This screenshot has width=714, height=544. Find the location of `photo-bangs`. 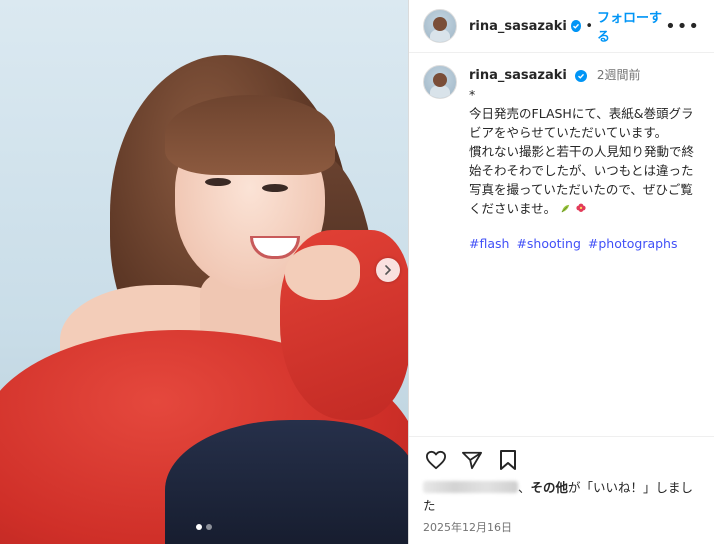

photo-bangs is located at coordinates (250, 135).